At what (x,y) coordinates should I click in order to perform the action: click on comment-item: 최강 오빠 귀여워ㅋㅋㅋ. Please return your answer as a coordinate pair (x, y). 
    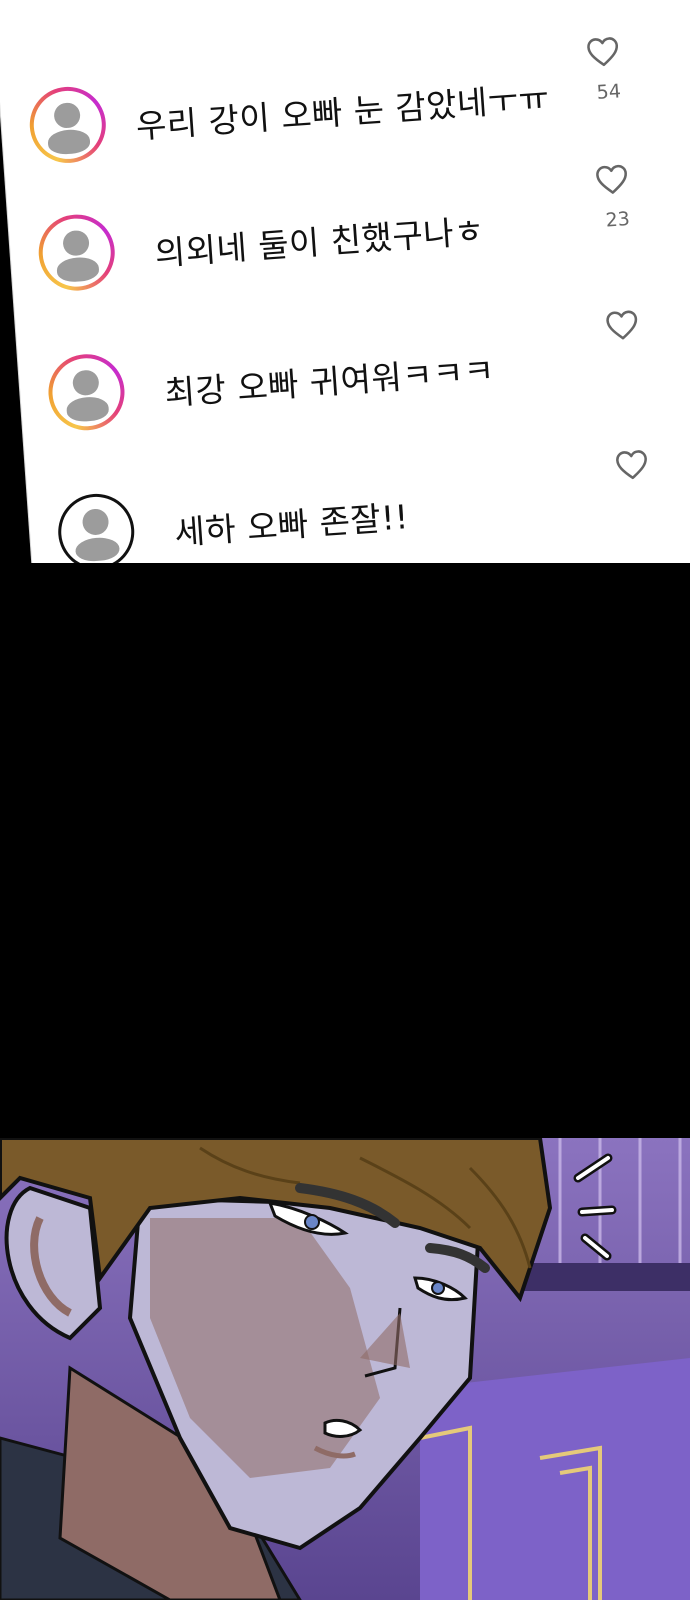
    Looking at the image, I should click on (367, 387).